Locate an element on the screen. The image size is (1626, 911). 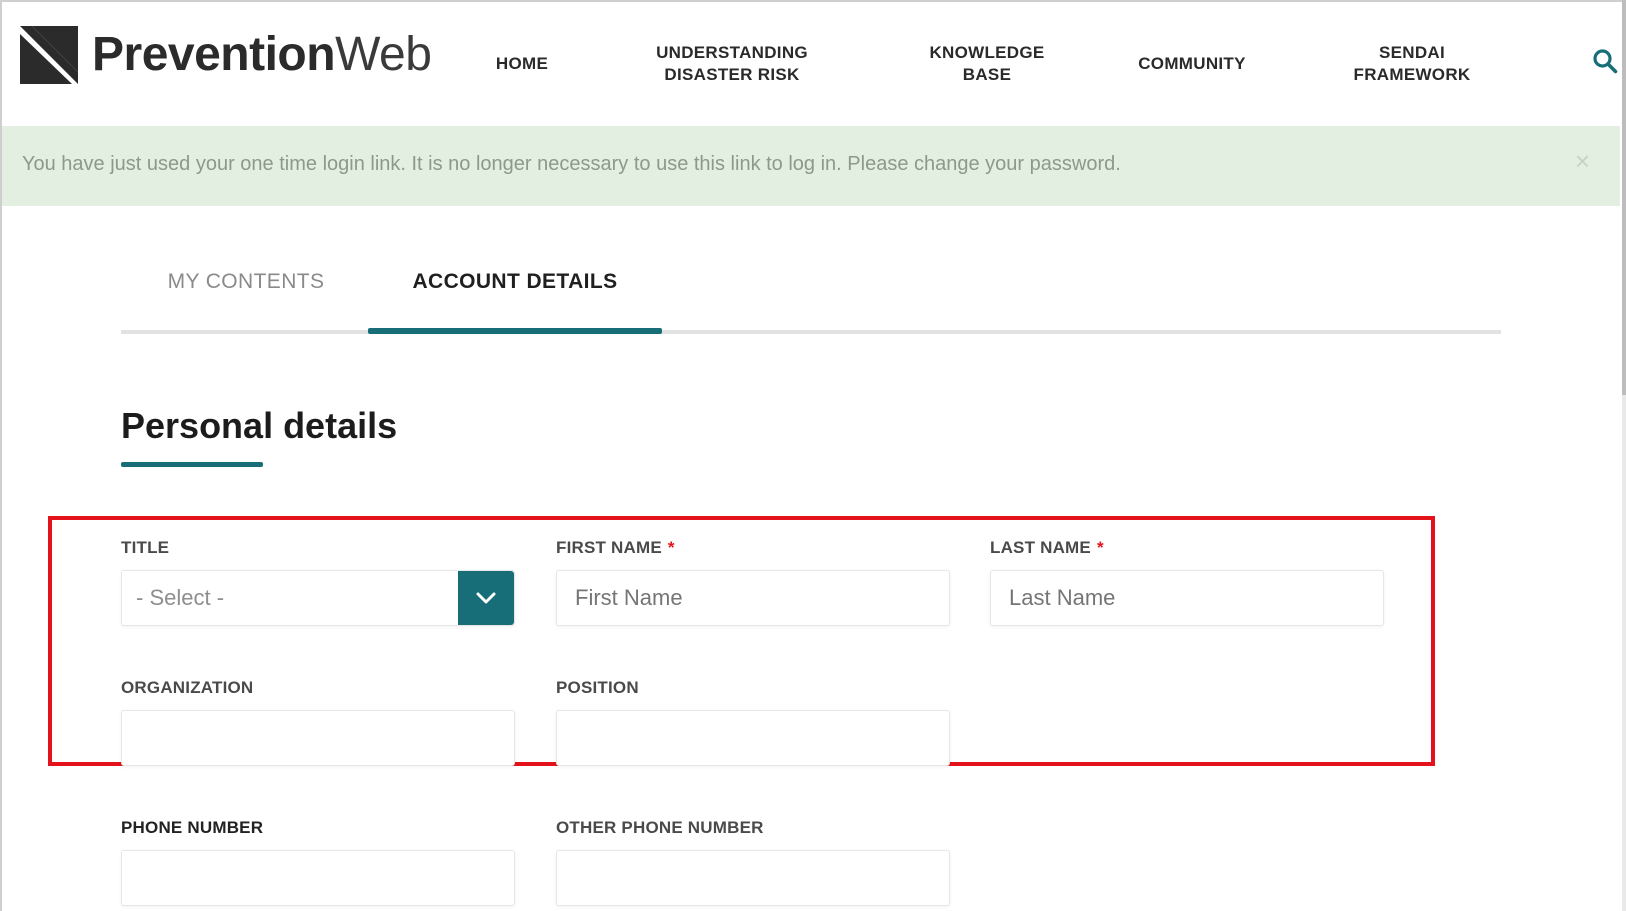
position-label: POSITION is located at coordinates (597, 688).